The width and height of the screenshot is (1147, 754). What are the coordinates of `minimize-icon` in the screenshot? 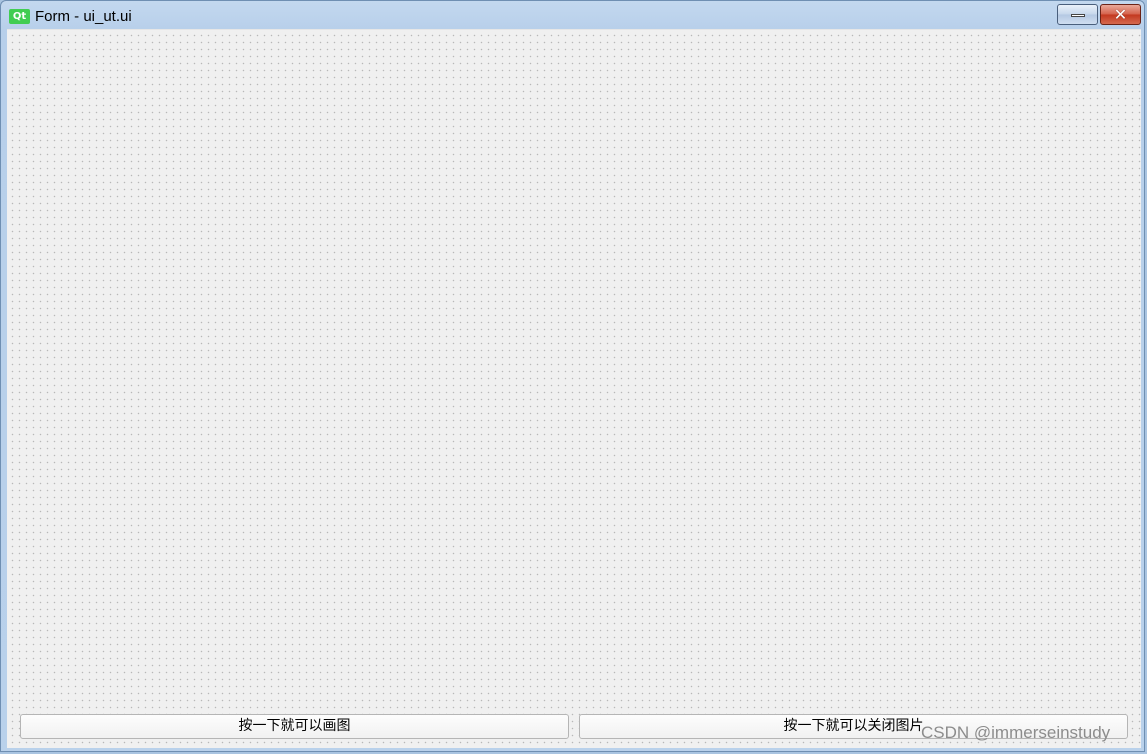 It's located at (1078, 15).